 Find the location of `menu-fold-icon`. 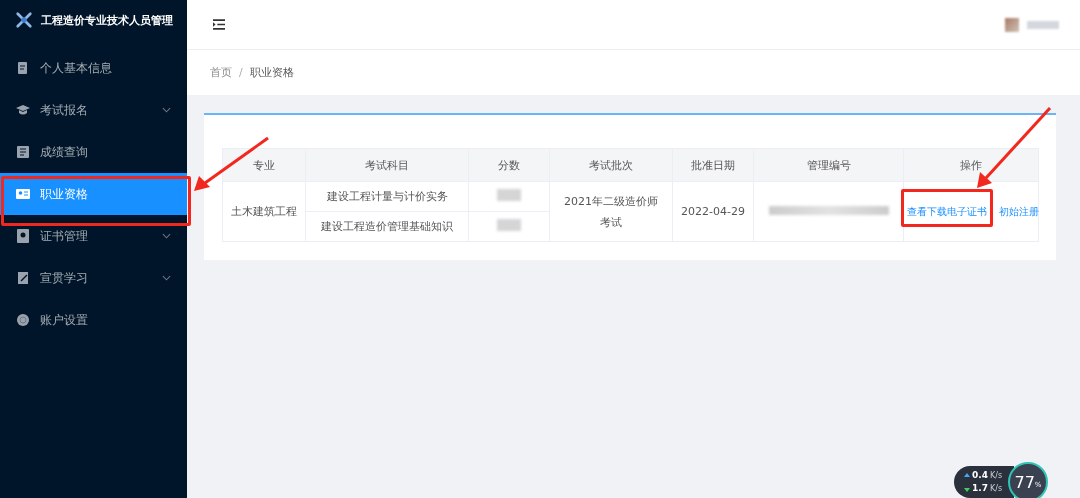

menu-fold-icon is located at coordinates (219, 24).